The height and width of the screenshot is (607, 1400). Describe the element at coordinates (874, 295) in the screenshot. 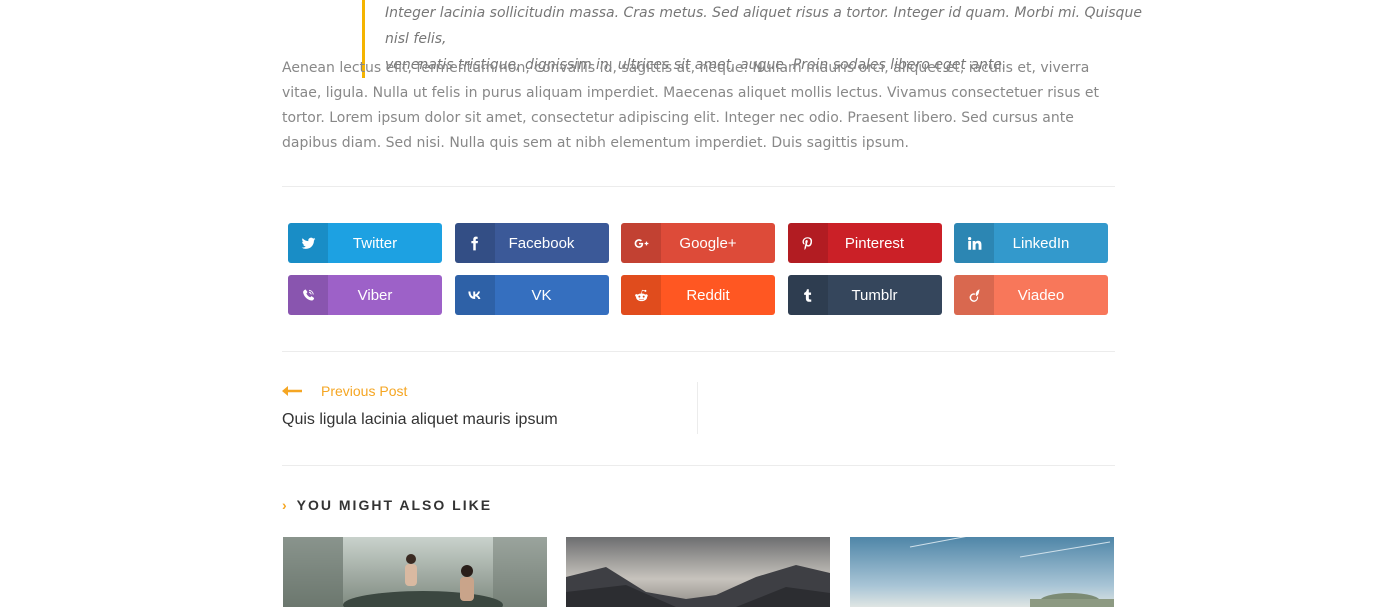

I see `share-tumblr-label: Tumblr` at that location.